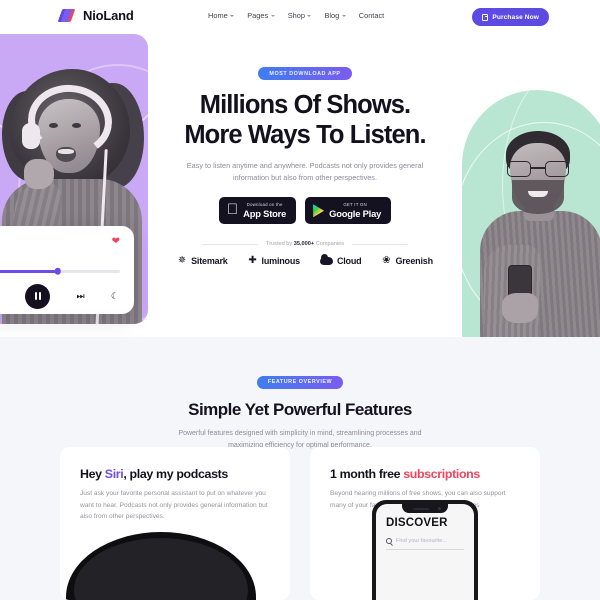 The height and width of the screenshot is (600, 600). Describe the element at coordinates (258, 15) in the screenshot. I see `nav-label: Pages` at that location.